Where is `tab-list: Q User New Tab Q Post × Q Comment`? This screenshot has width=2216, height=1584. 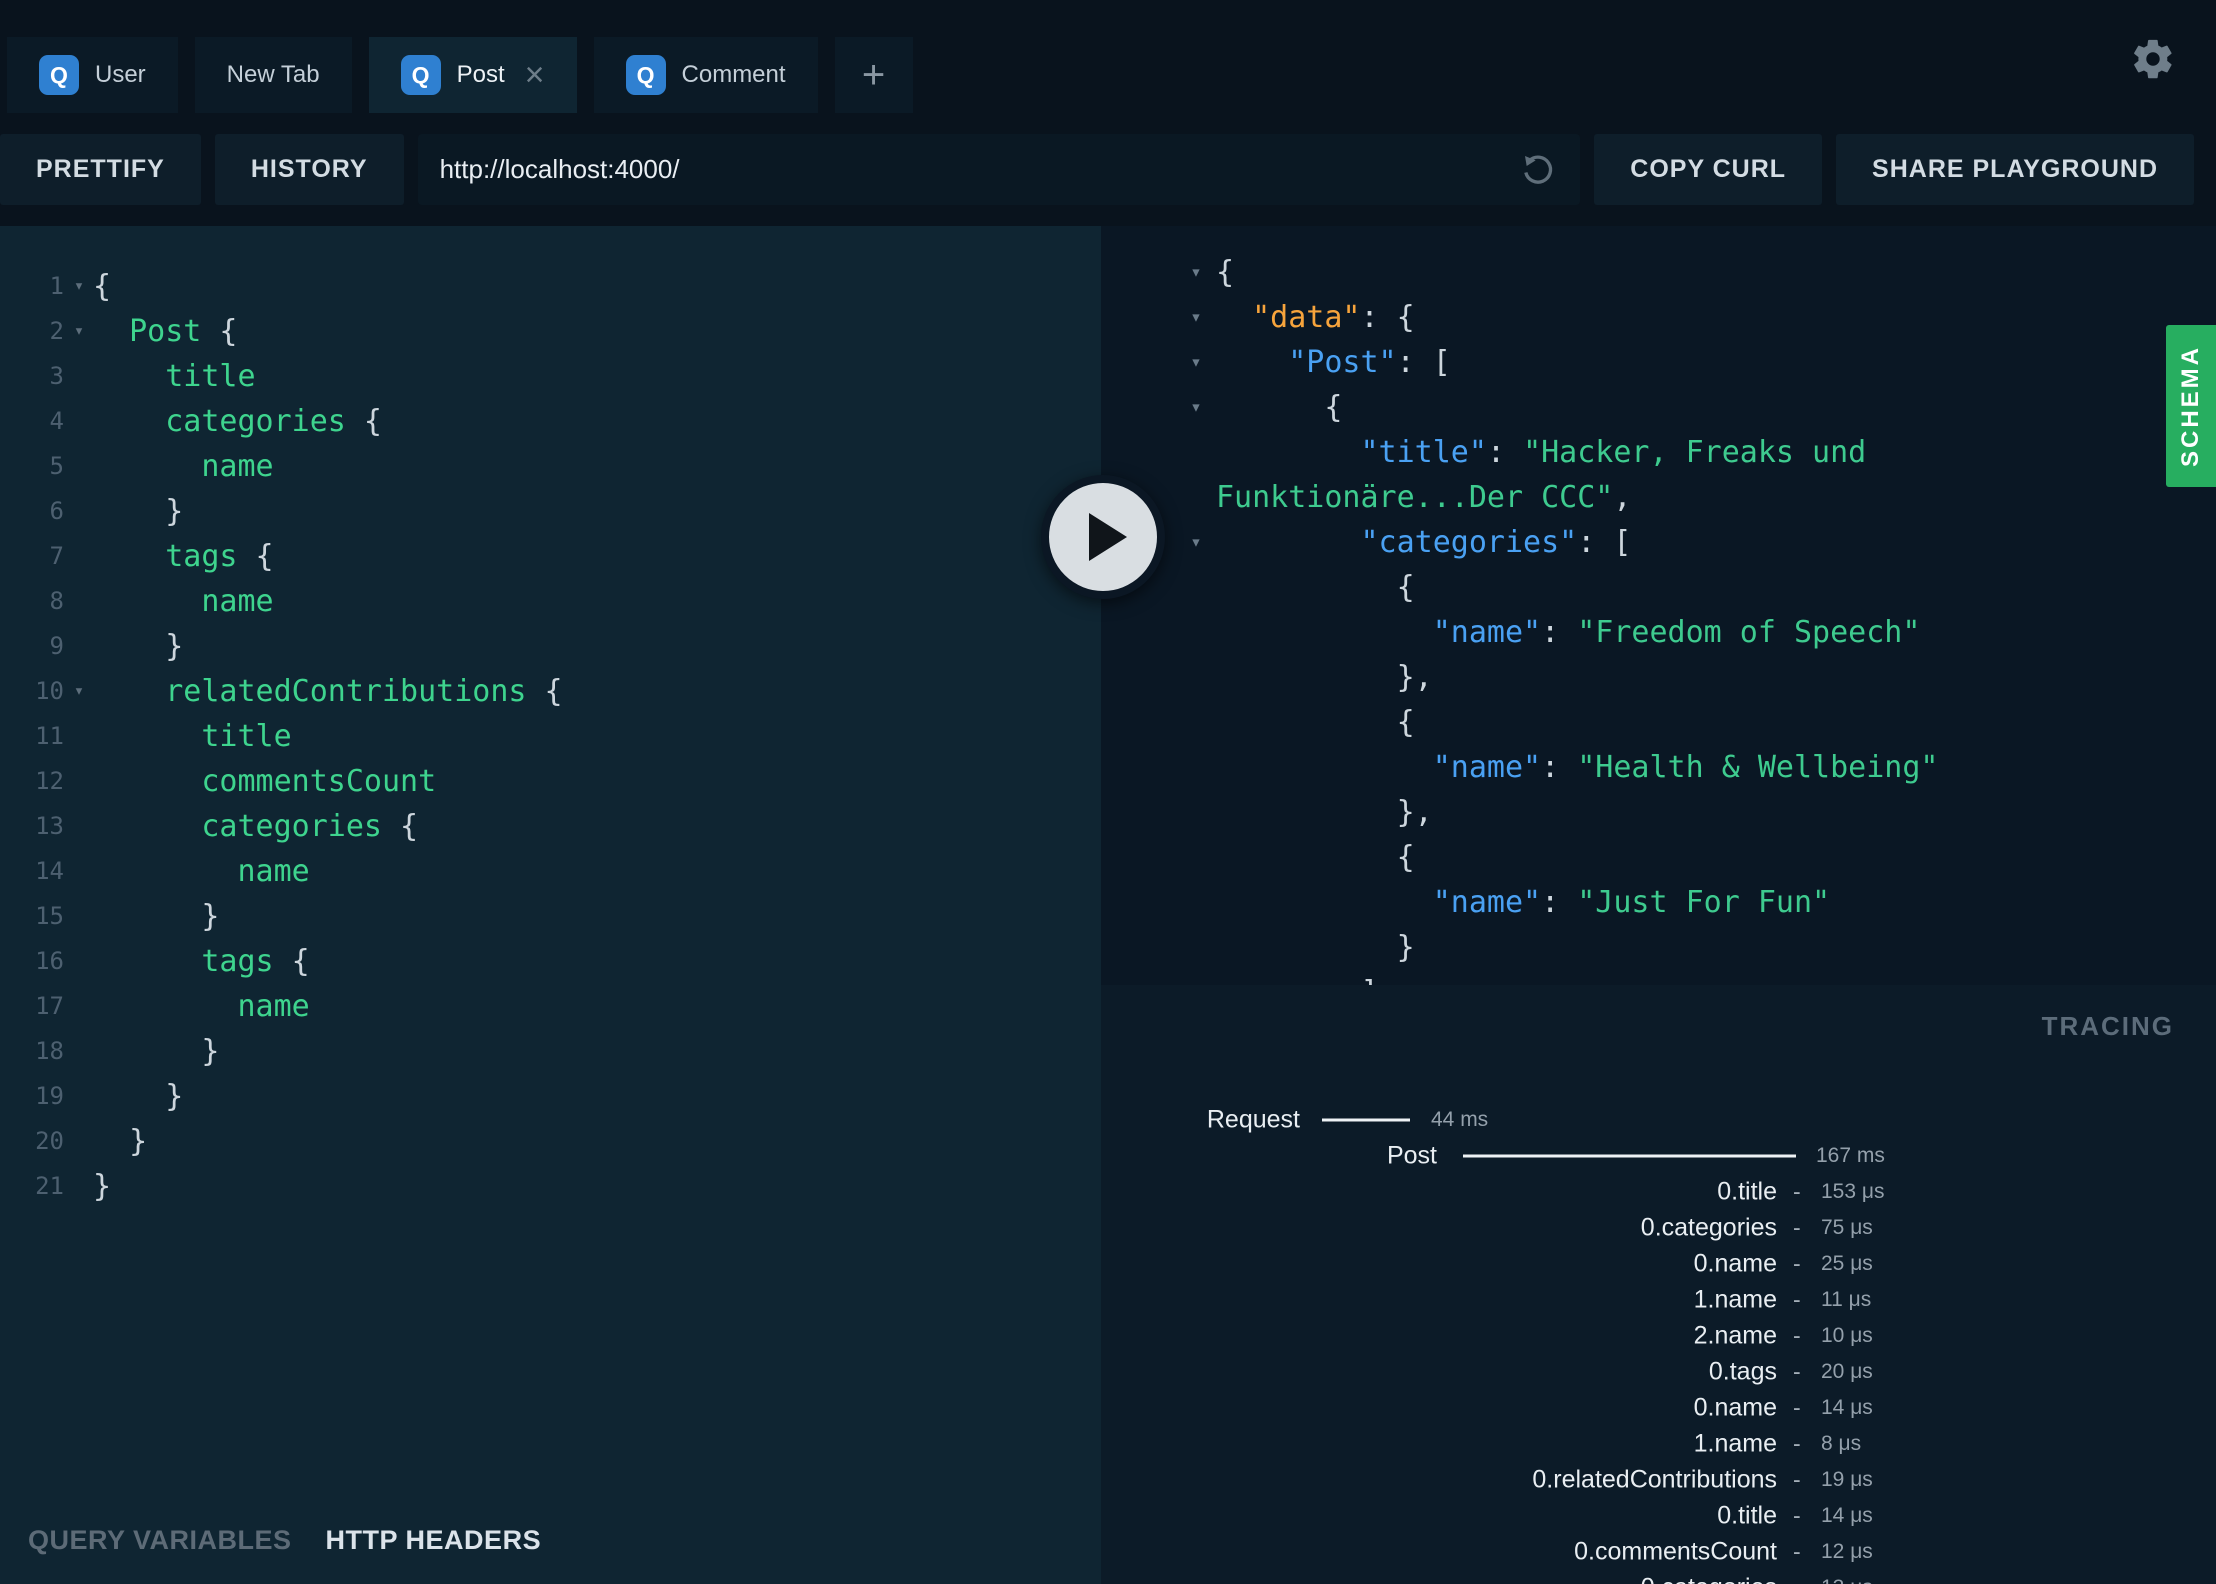 tab-list: Q User New Tab Q Post × Q Comment is located at coordinates (412, 75).